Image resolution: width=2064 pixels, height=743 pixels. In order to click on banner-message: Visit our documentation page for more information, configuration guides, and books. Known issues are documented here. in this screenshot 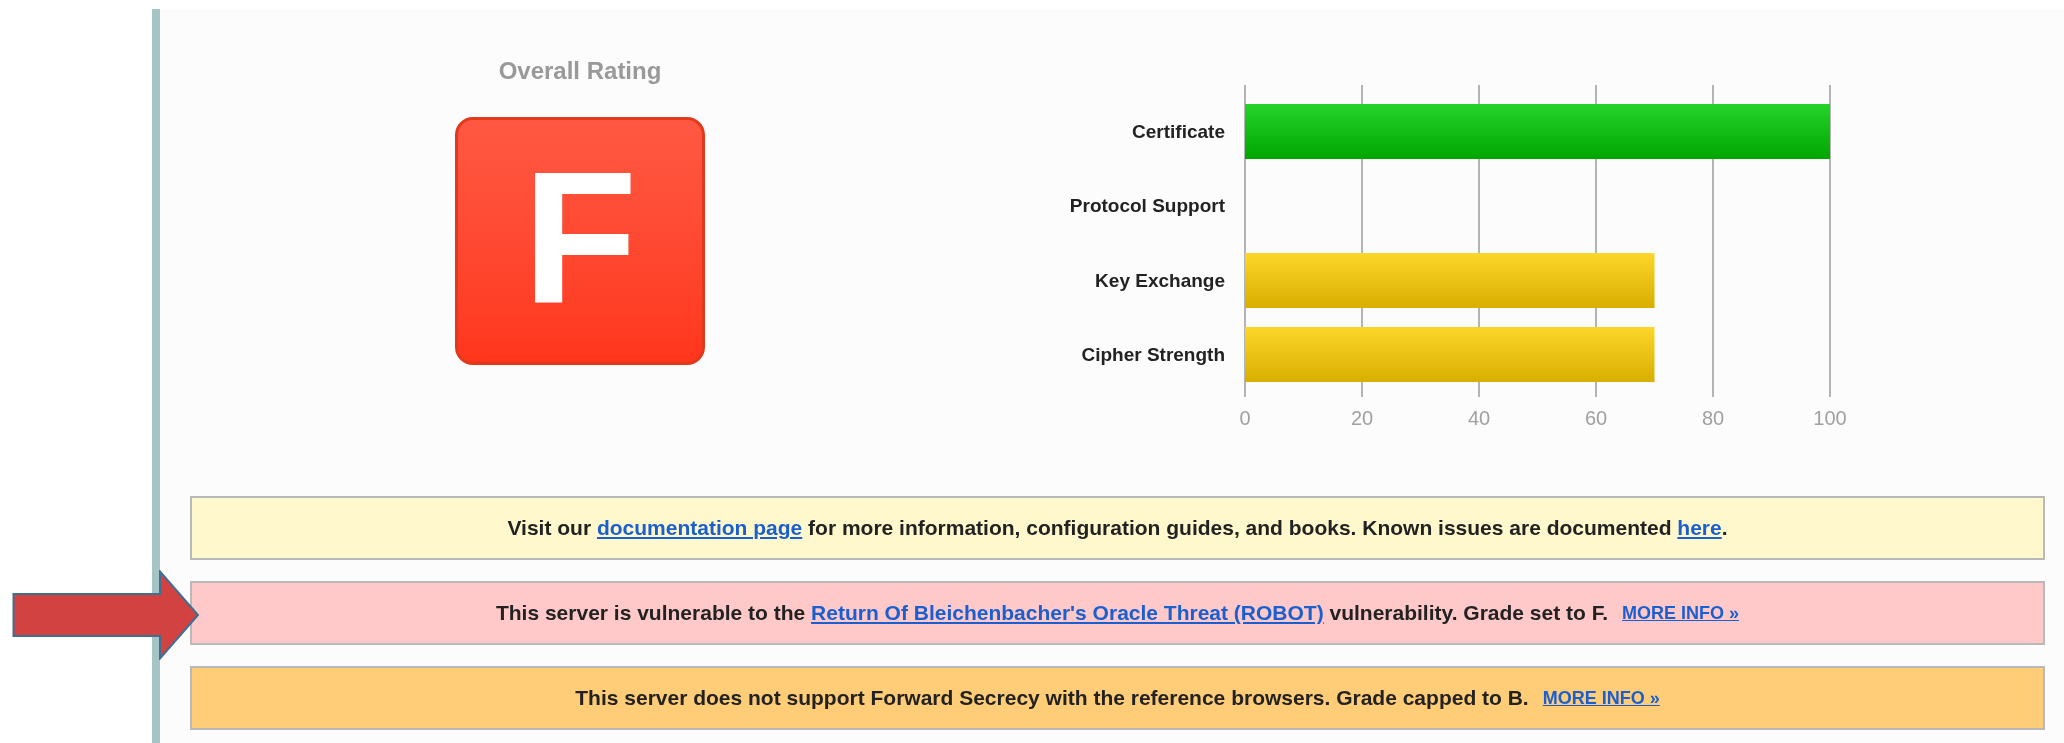, I will do `click(1117, 528)`.